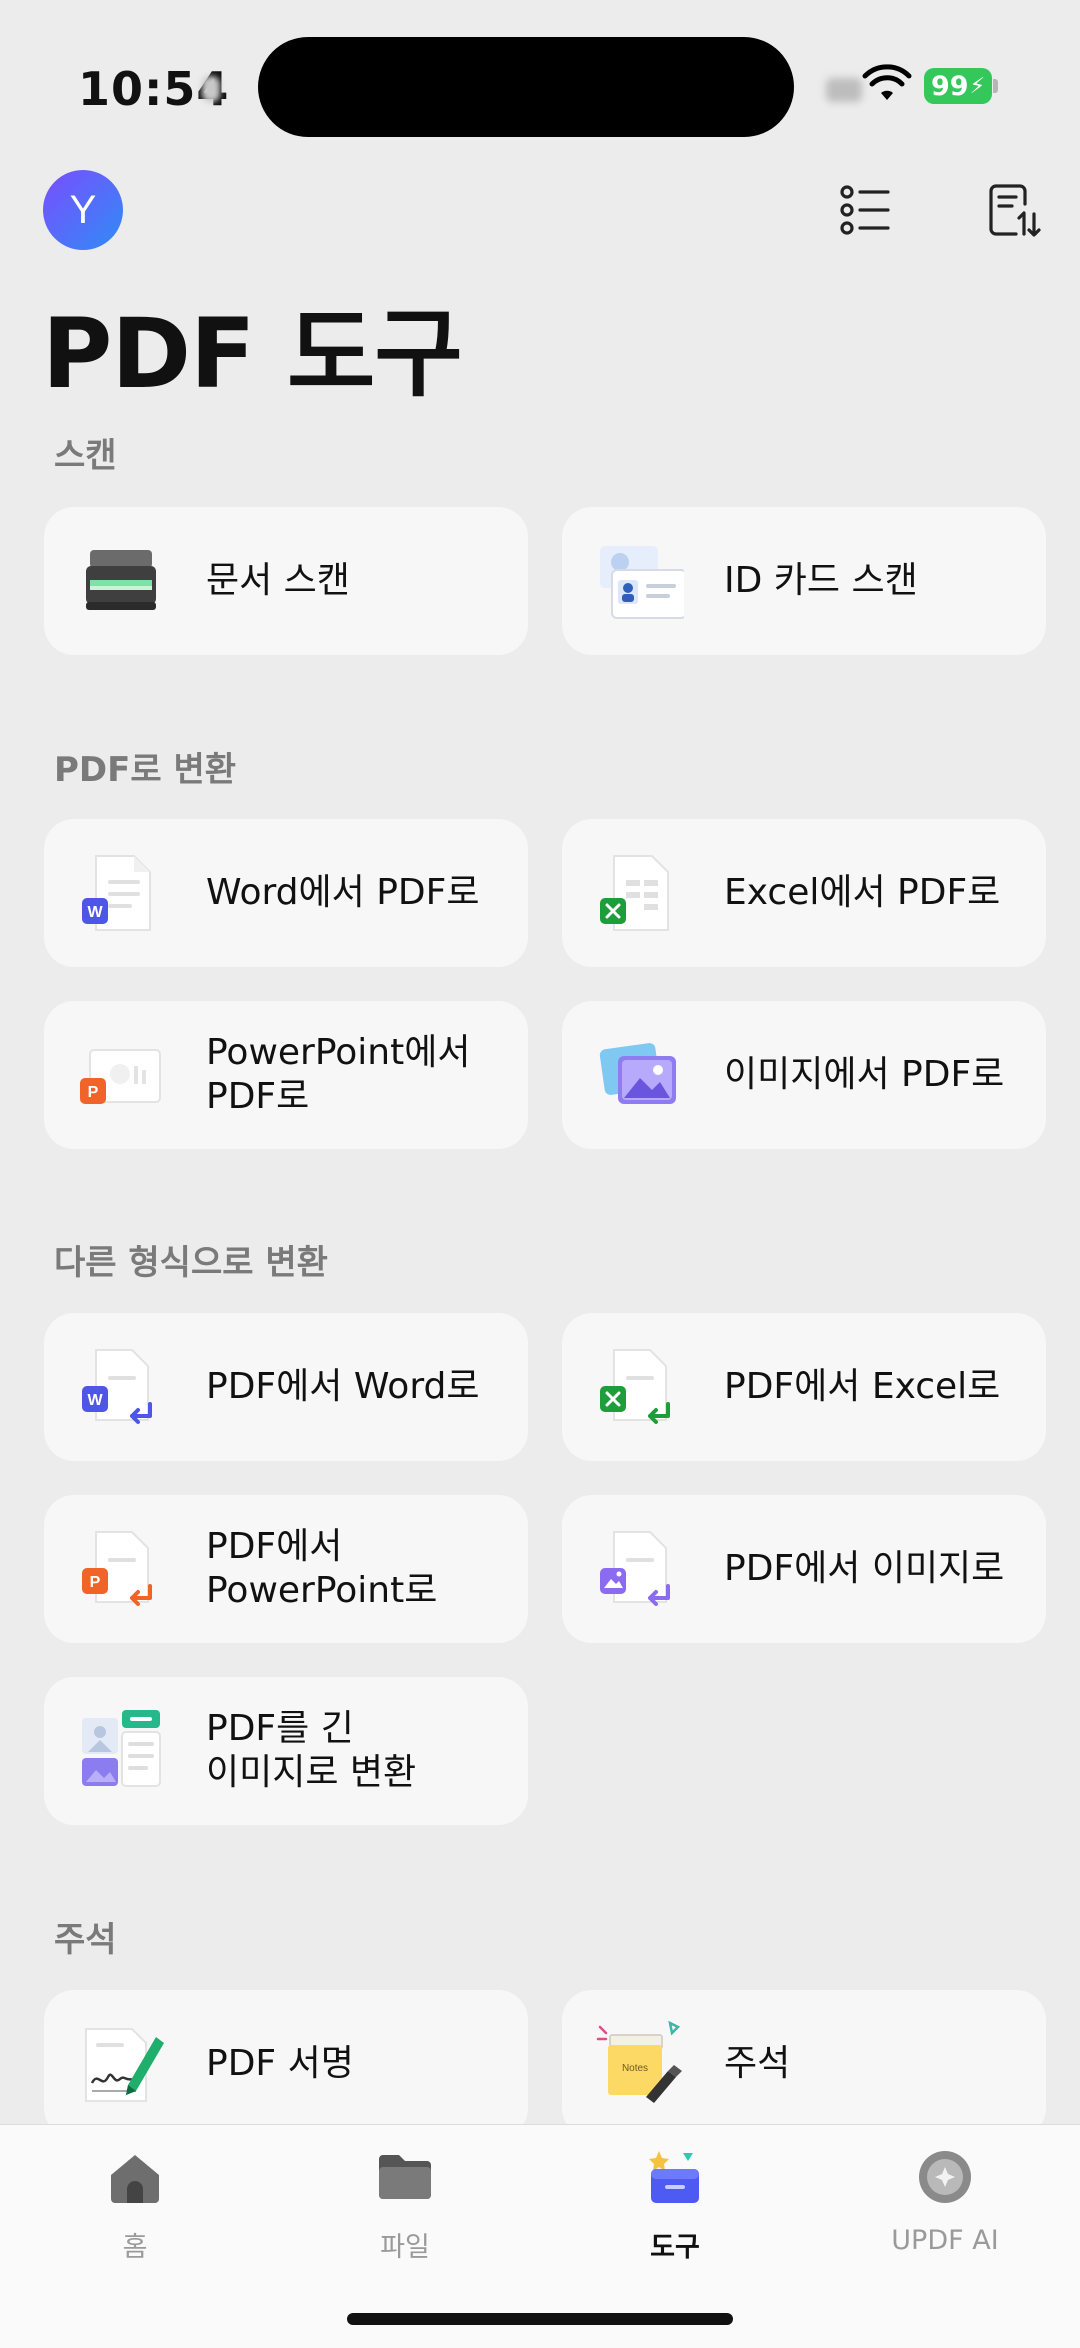  I want to click on scanner-icon, so click(121, 580).